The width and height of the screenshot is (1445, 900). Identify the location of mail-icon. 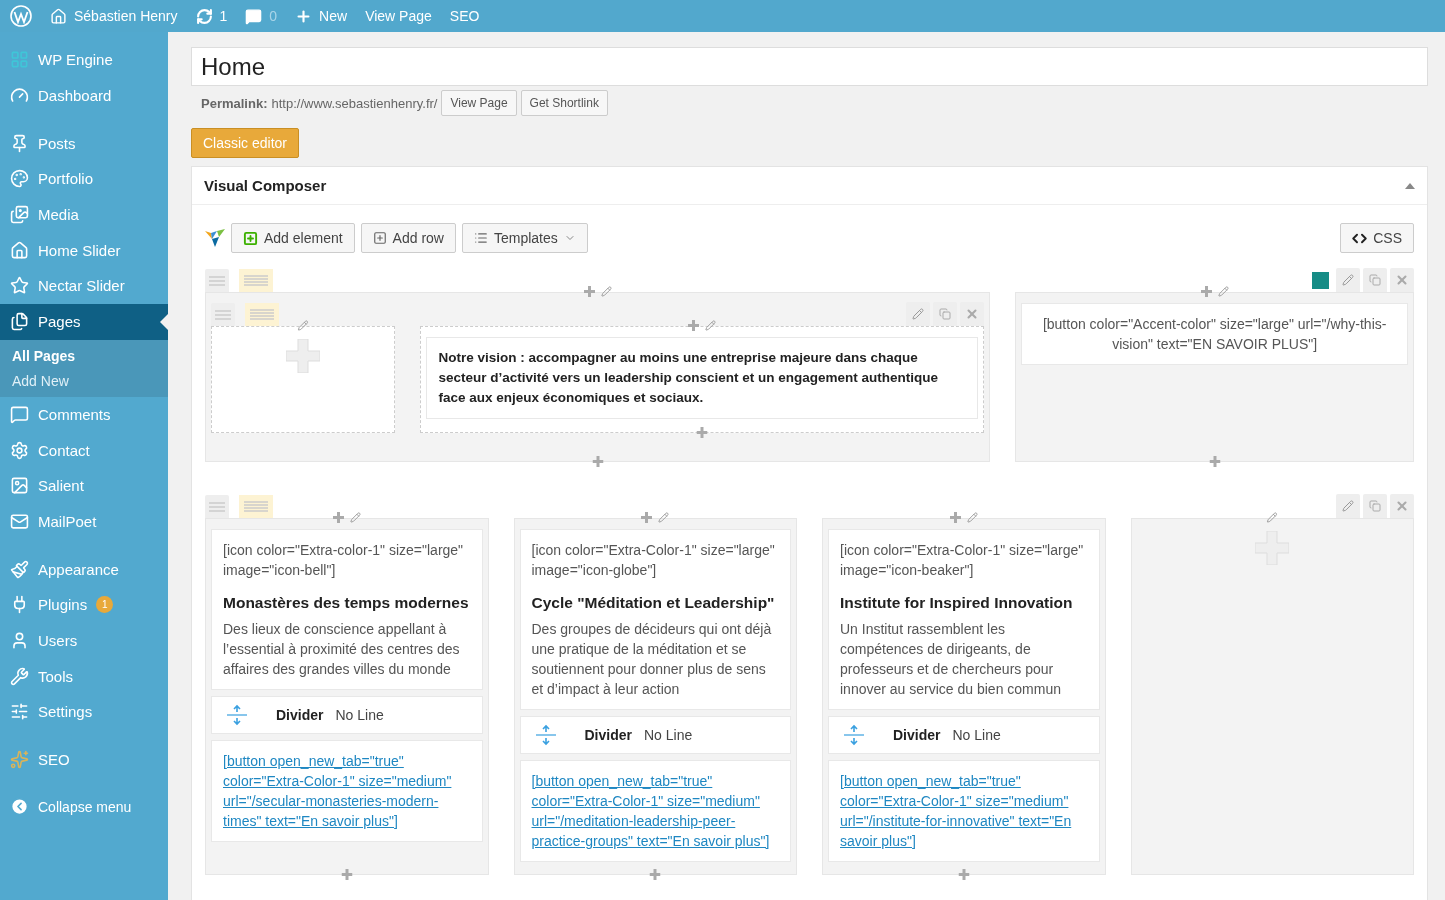
(19, 521).